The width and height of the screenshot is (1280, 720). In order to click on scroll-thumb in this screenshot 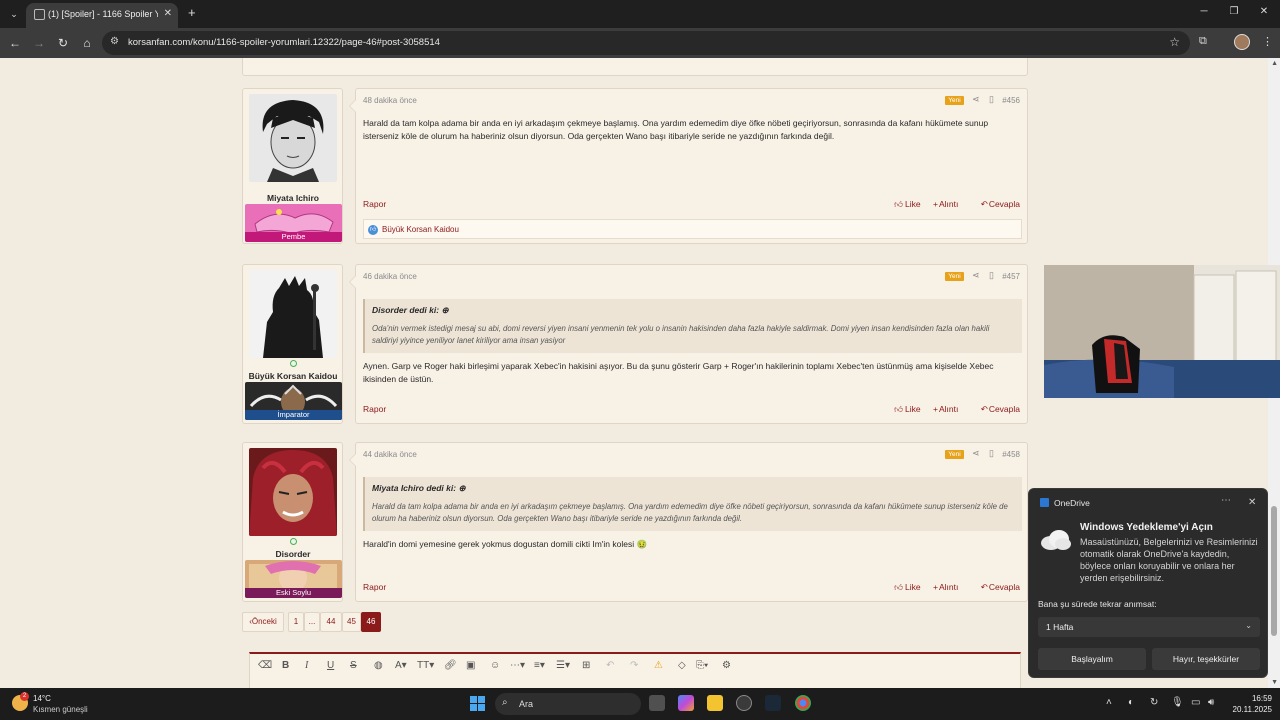, I will do `click(1274, 571)`.